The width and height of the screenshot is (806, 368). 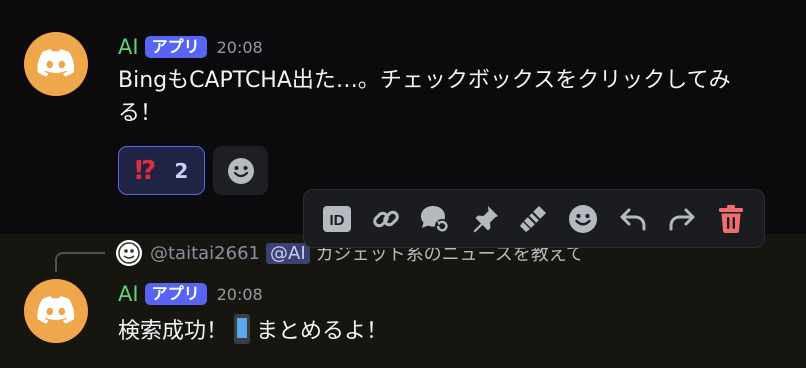 I want to click on copy-link-button, so click(x=385, y=219).